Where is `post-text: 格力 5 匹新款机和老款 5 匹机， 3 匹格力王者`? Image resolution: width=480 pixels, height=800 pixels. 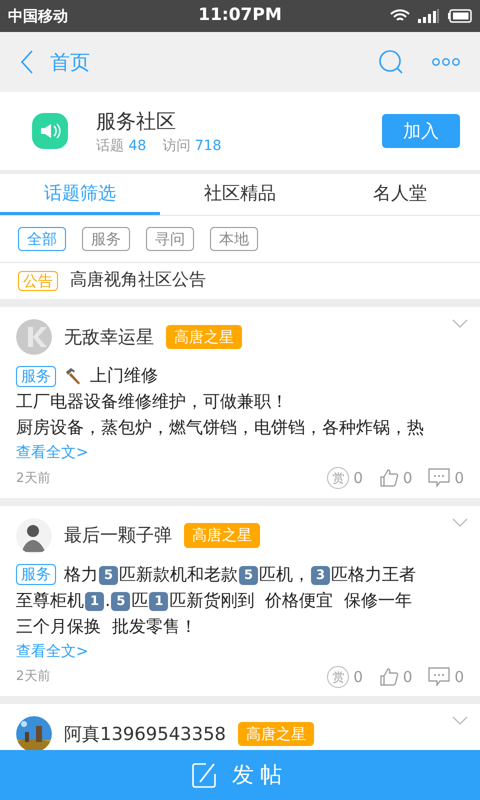 post-text: 格力 5 匹新款机和老款 5 匹机， 3 匹格力王者 is located at coordinates (240, 575).